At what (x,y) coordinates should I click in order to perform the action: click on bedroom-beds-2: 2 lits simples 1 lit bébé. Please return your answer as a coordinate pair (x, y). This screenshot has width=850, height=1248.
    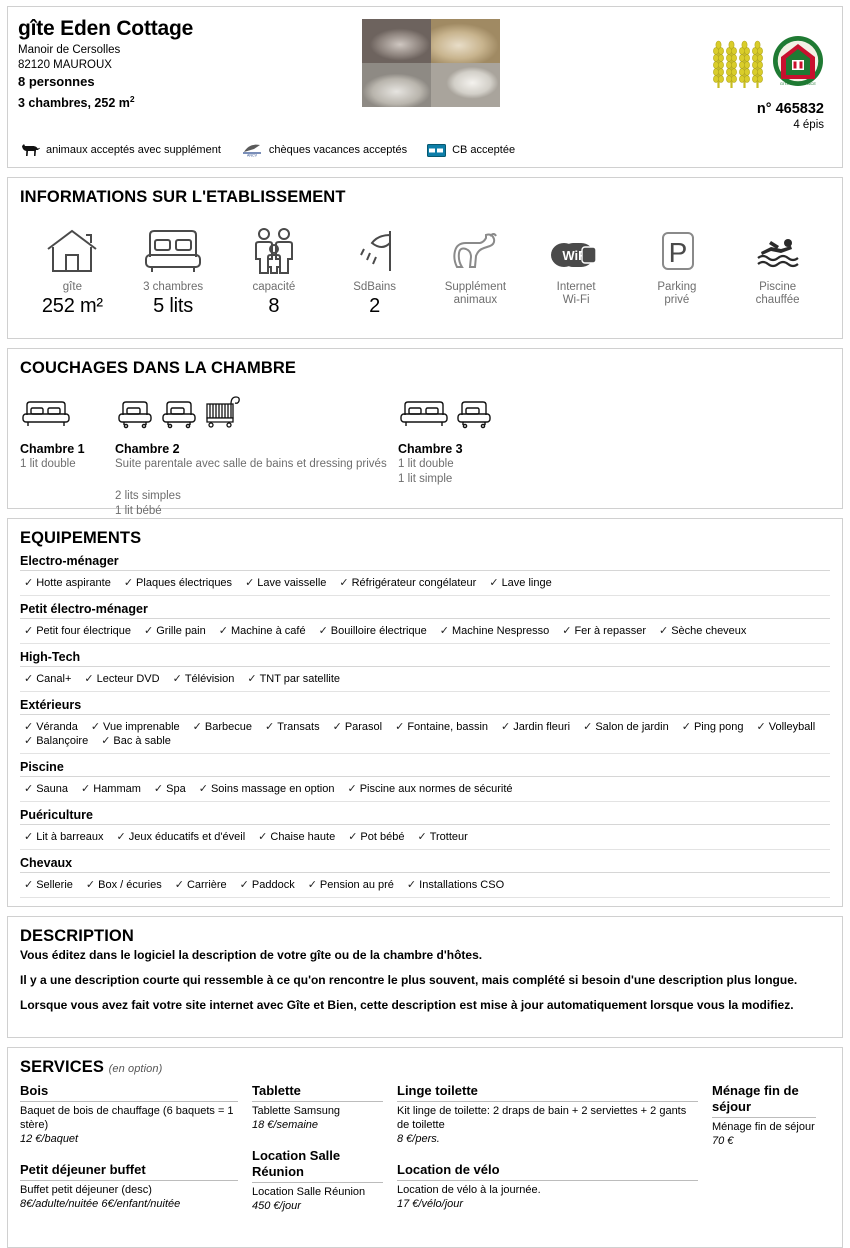
    Looking at the image, I should click on (255, 504).